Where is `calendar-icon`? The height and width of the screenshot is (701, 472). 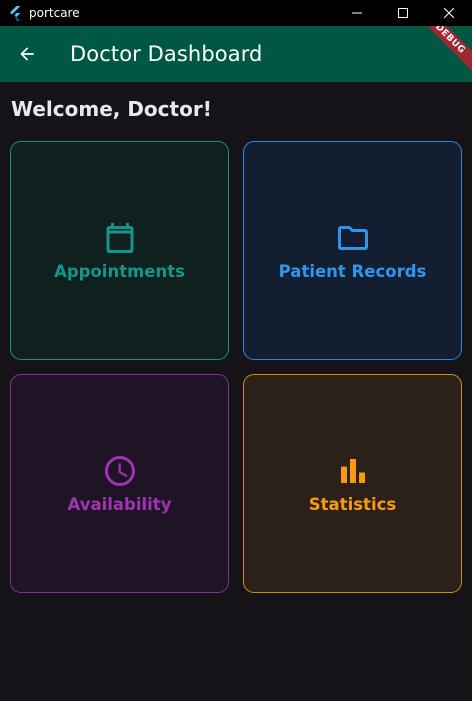
calendar-icon is located at coordinates (120, 238).